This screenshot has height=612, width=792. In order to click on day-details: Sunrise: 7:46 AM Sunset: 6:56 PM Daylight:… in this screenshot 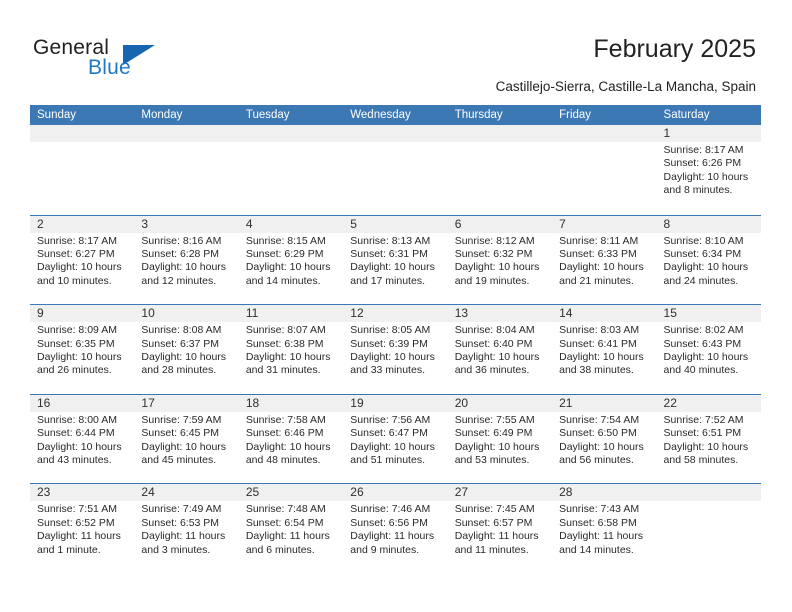, I will do `click(396, 530)`.